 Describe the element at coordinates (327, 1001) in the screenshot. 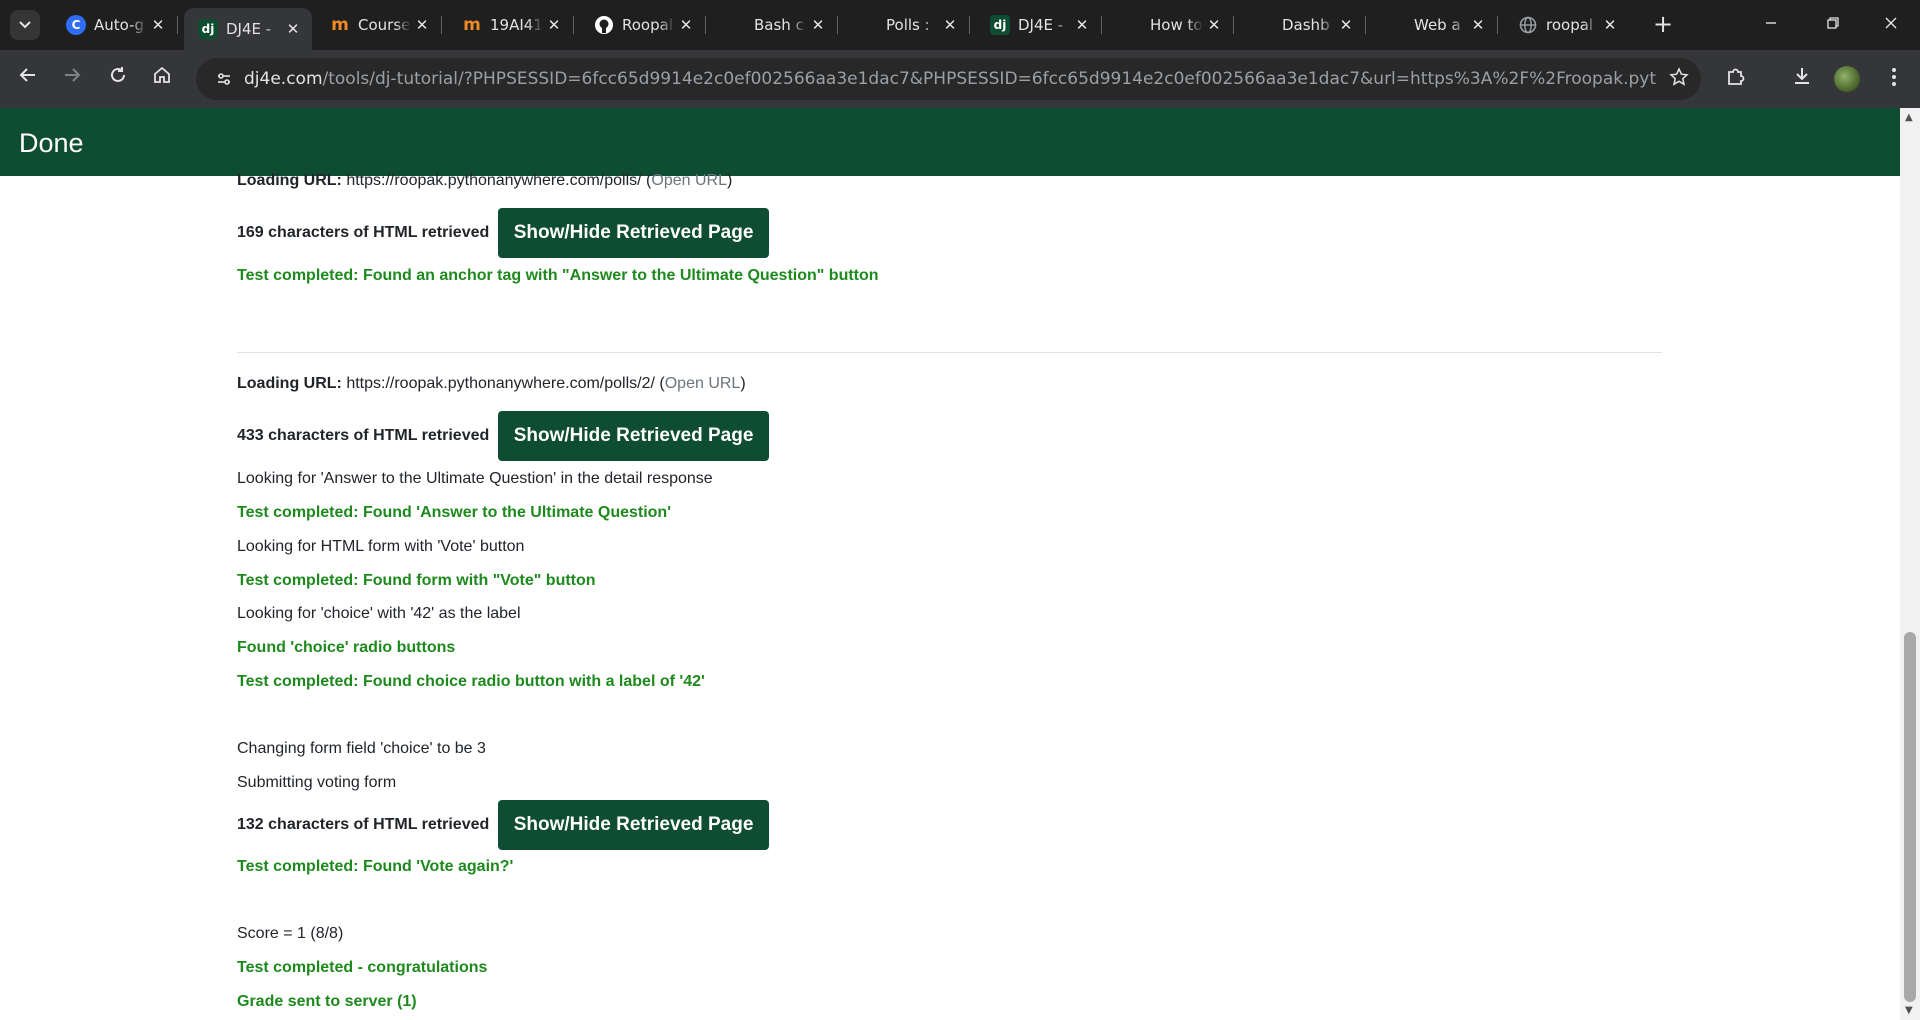

I see `grade-status: Grade sent to server (1)` at that location.